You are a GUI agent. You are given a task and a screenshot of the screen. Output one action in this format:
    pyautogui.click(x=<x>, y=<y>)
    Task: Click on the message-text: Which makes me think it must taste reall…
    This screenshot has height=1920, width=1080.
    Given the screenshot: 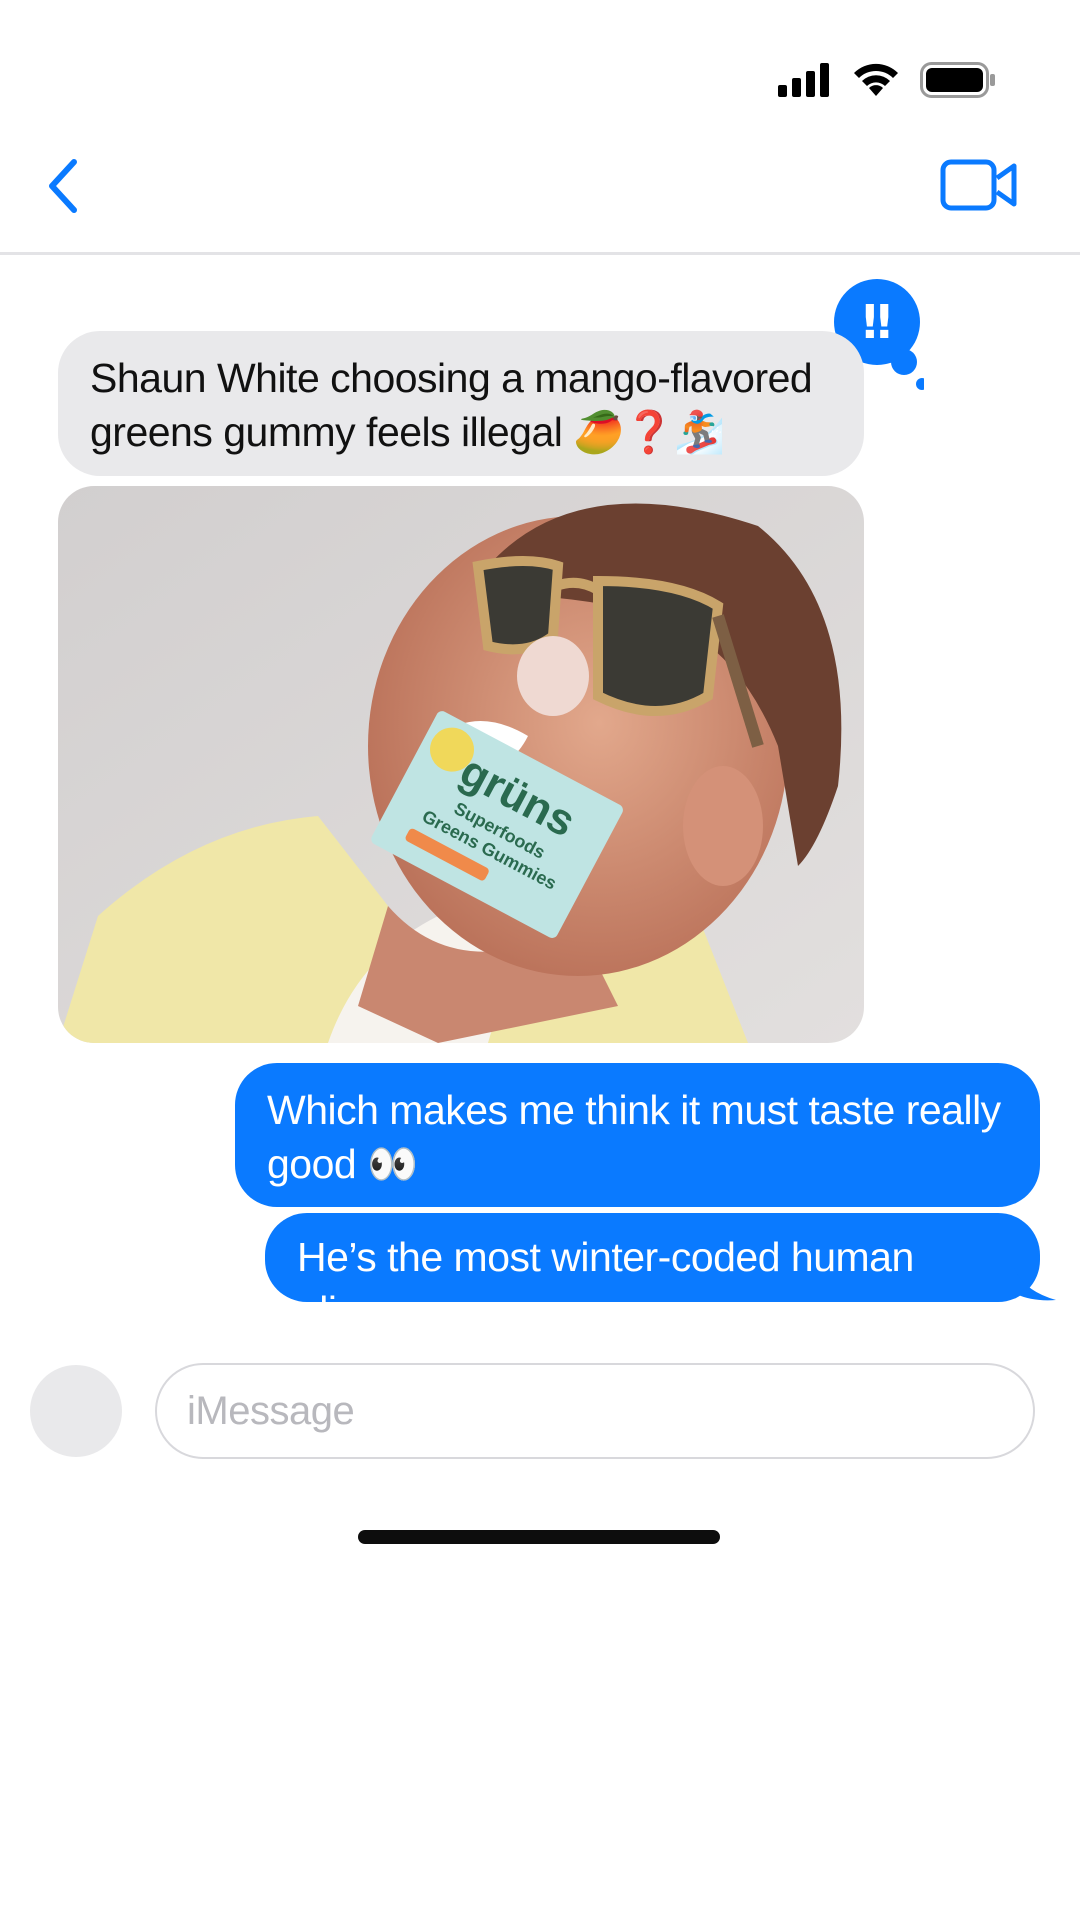 What is the action you would take?
    pyautogui.click(x=634, y=1137)
    